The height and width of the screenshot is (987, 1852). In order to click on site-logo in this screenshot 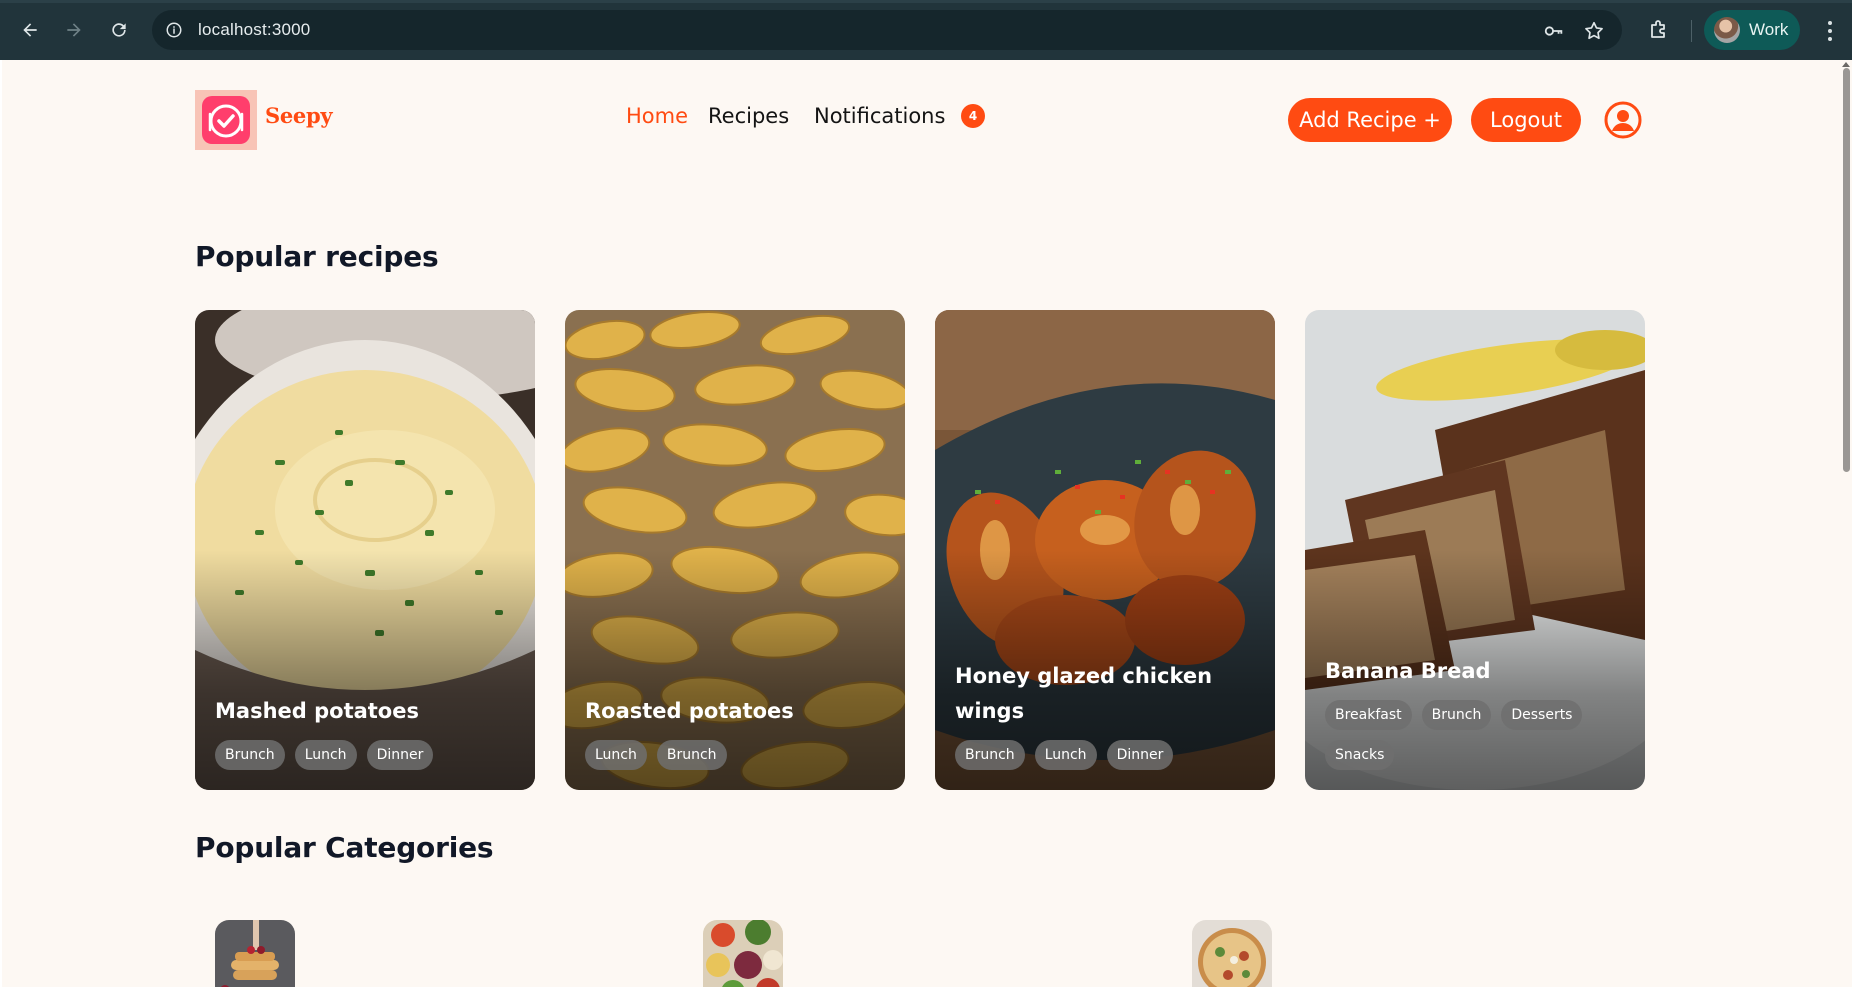, I will do `click(226, 120)`.